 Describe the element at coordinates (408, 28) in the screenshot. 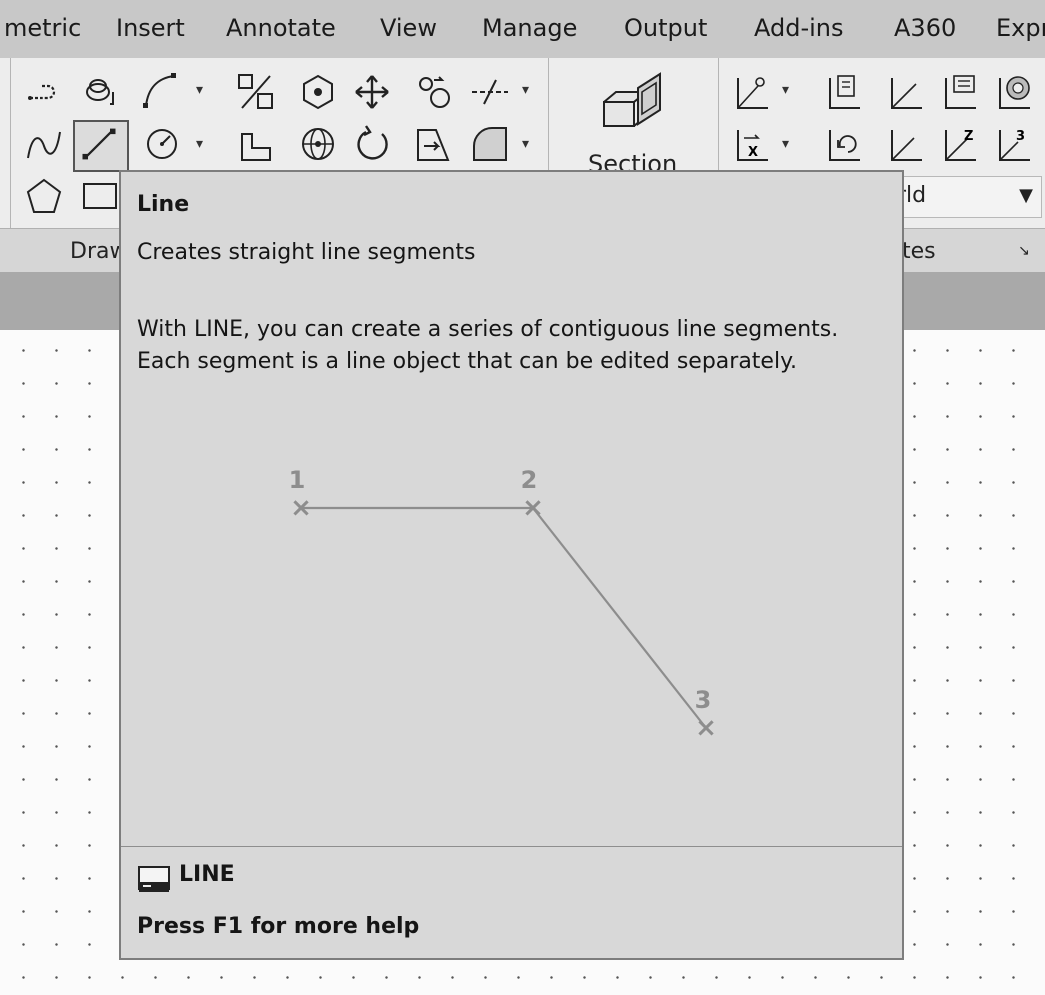

I see `tab-view: View` at that location.